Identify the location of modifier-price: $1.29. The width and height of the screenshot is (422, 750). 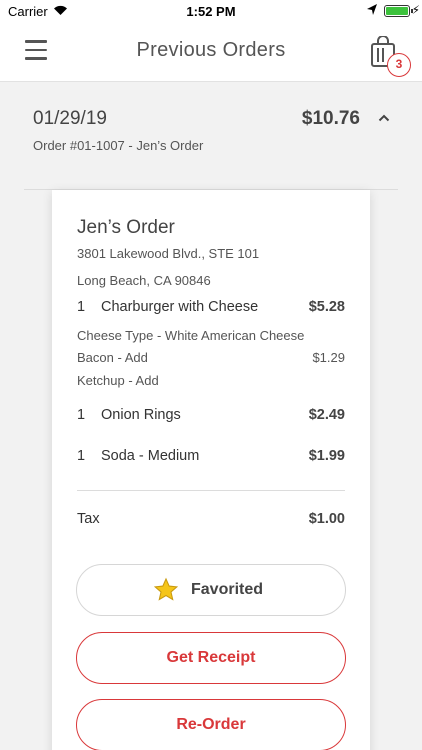
(328, 357).